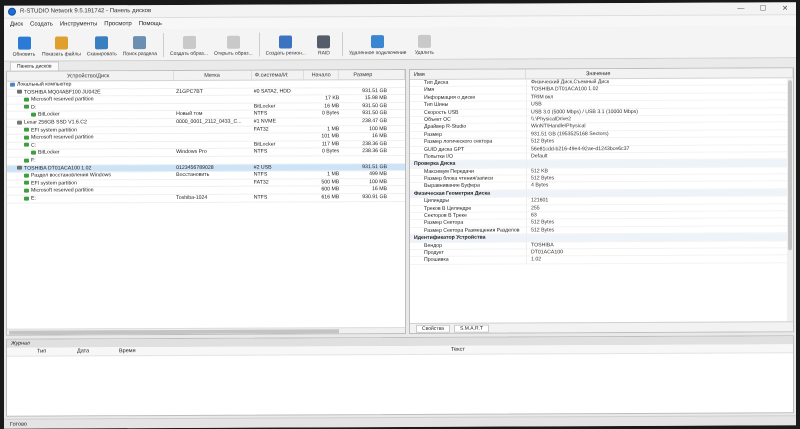 Image resolution: width=800 pixels, height=429 pixels. What do you see at coordinates (206, 198) in the screenshot?
I see `drive-row: E: Toshiba-1024 NTFS 616 MB 930.91 GB` at bounding box center [206, 198].